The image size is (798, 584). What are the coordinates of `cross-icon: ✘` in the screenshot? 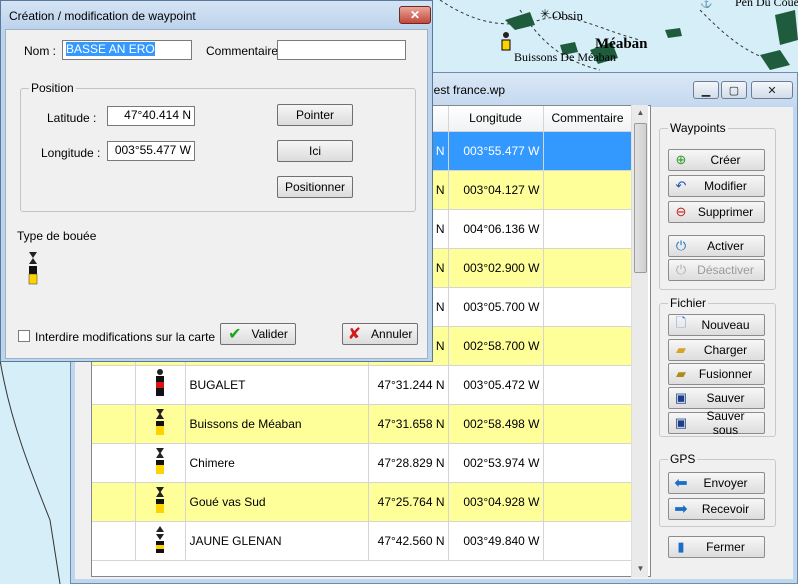 It's located at (354, 334).